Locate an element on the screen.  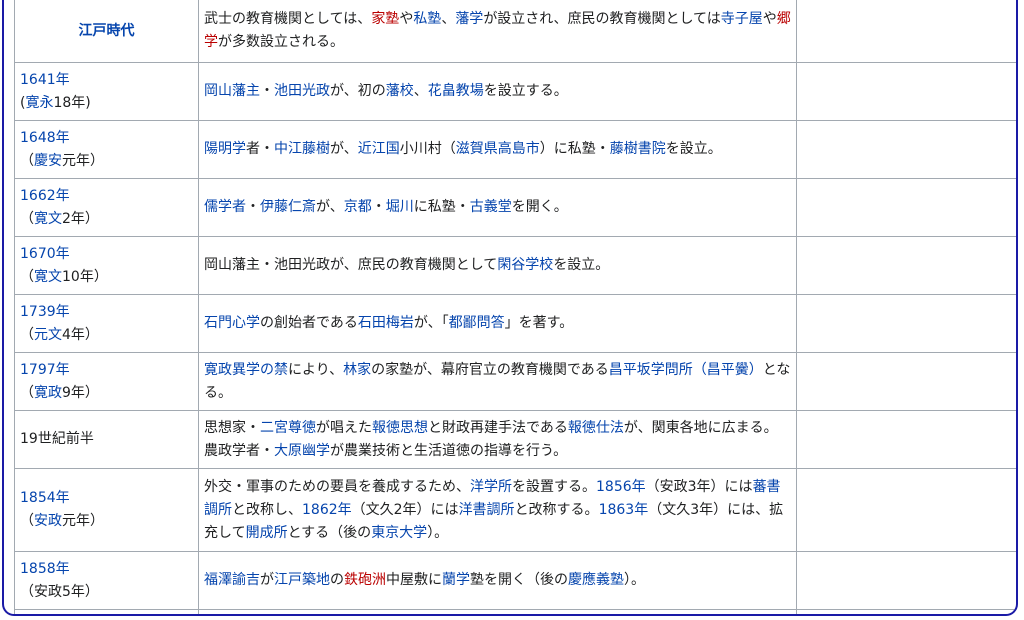
link-event: 洋学所 is located at coordinates (491, 487).